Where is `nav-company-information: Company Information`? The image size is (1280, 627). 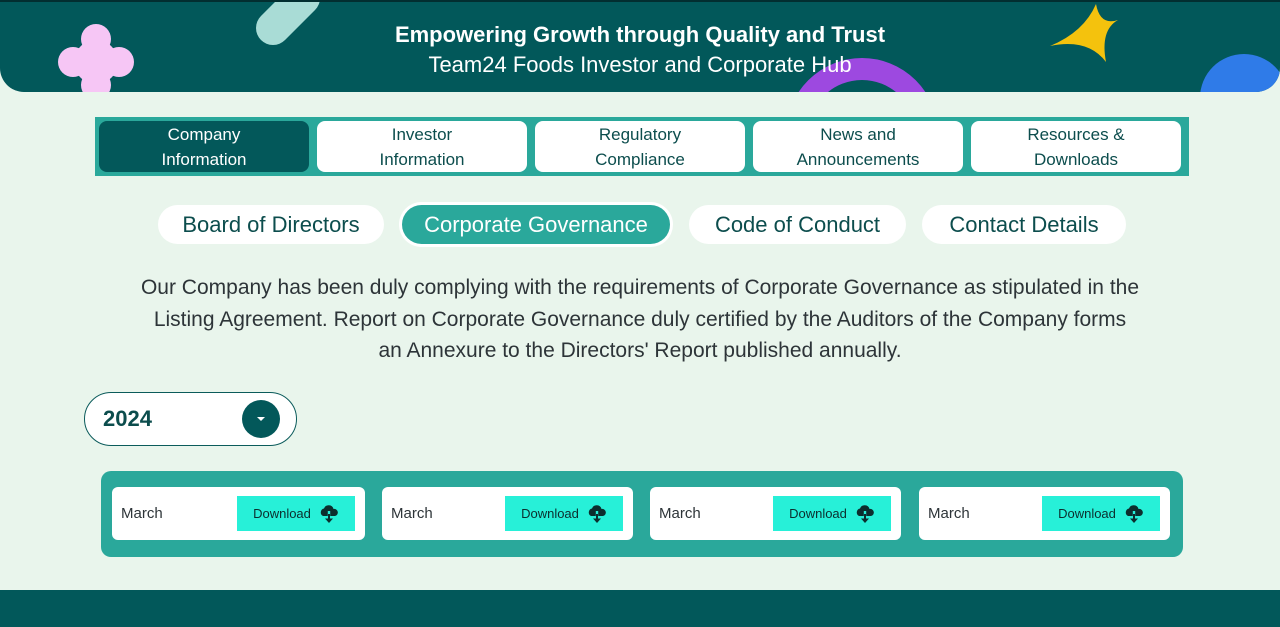 nav-company-information: Company Information is located at coordinates (204, 146).